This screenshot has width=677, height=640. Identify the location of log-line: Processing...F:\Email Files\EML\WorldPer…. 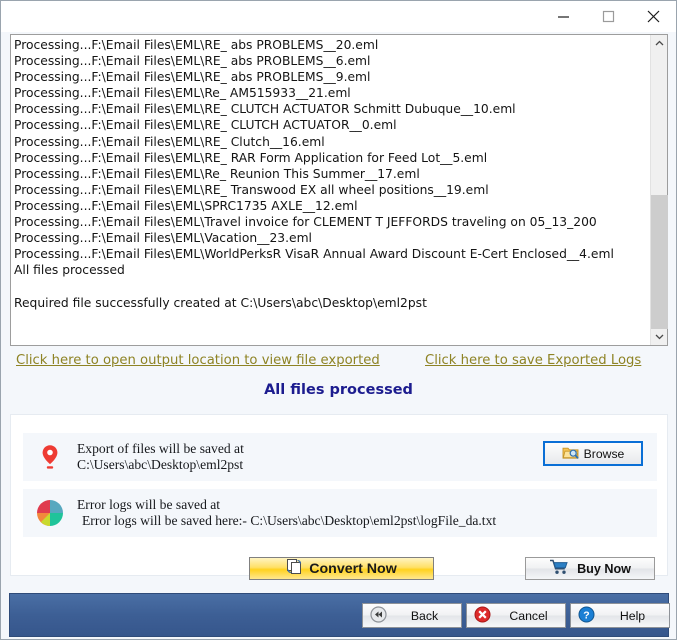
(314, 254).